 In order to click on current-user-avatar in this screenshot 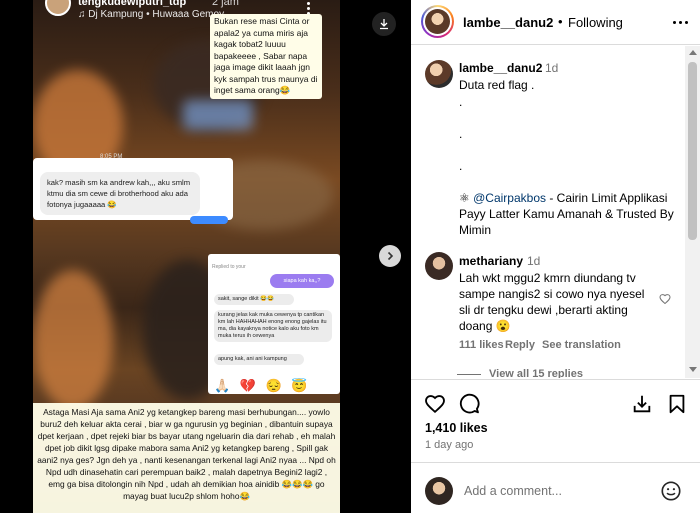, I will do `click(439, 491)`.